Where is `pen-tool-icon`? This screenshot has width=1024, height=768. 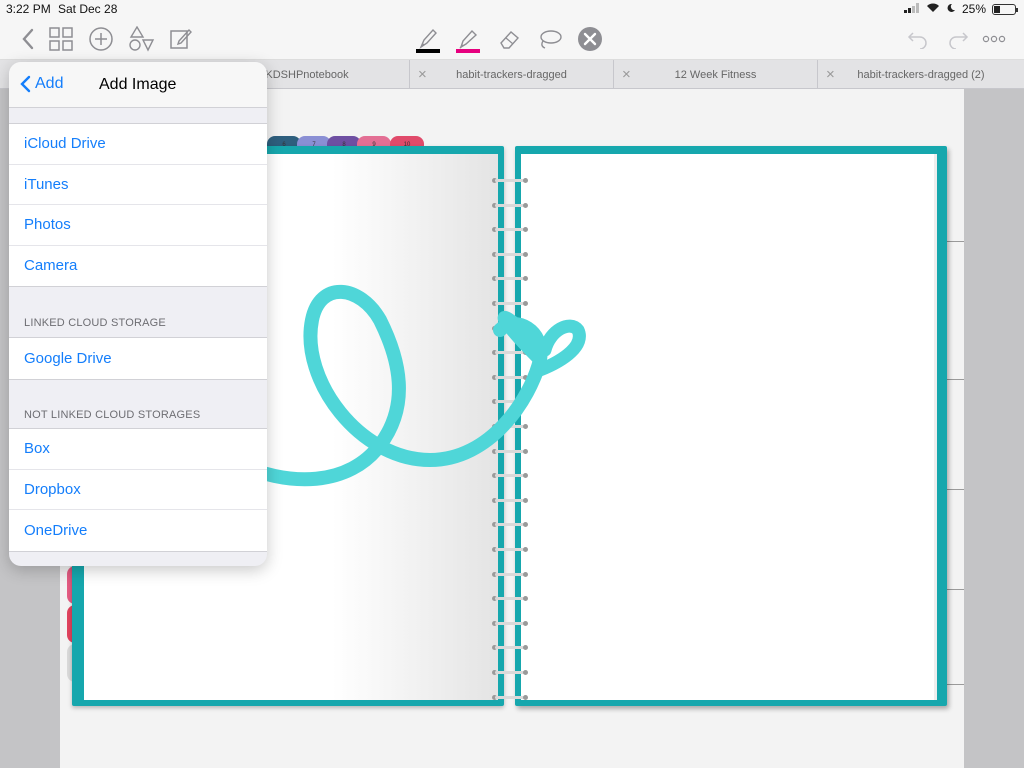 pen-tool-icon is located at coordinates (428, 39).